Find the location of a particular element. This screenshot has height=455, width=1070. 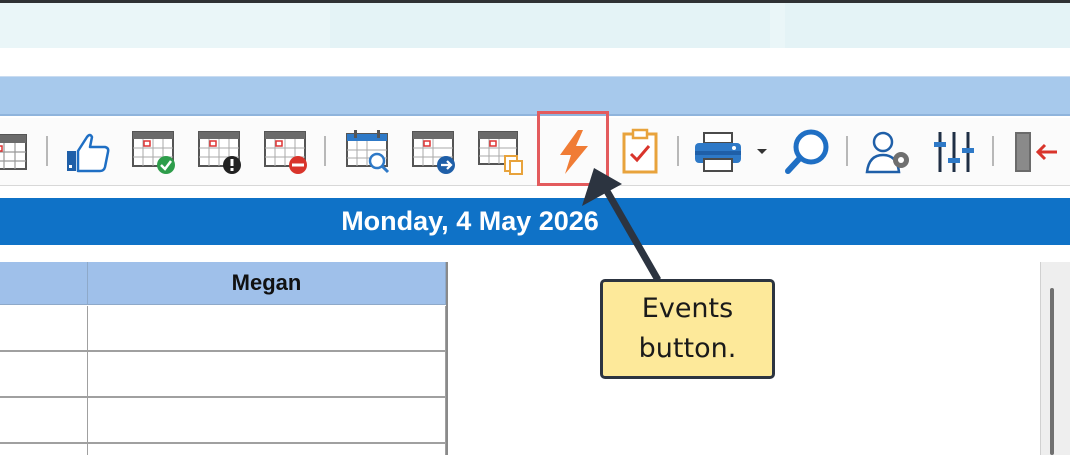

callout-arrow is located at coordinates (622, 225).